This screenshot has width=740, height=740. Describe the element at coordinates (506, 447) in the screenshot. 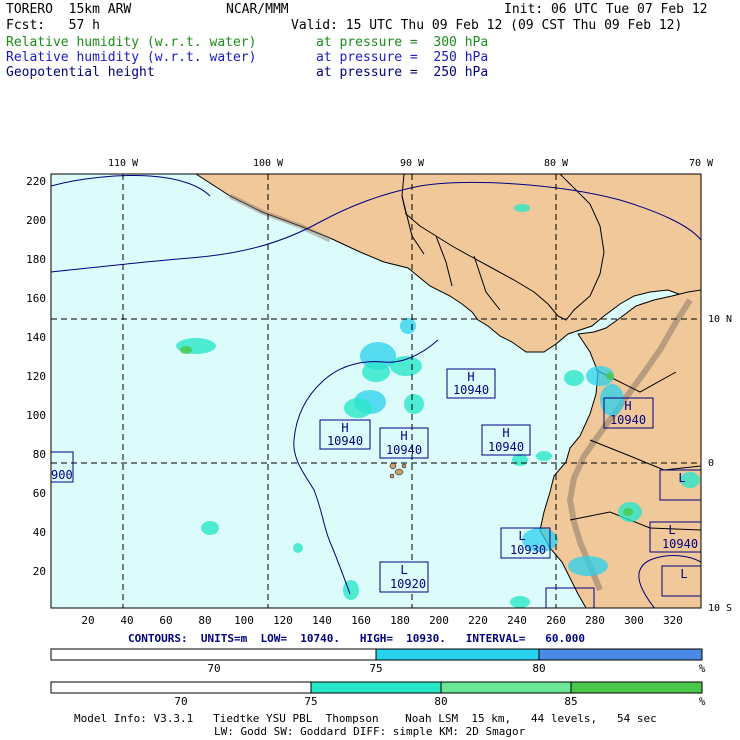

I see `high-value-4: 10940` at that location.